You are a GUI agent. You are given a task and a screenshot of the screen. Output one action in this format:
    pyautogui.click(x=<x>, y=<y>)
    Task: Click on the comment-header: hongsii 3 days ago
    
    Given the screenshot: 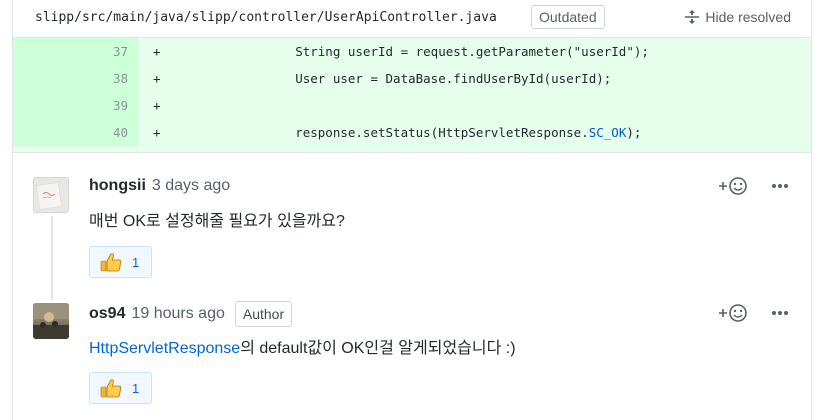 What is the action you would take?
    pyautogui.click(x=159, y=186)
    